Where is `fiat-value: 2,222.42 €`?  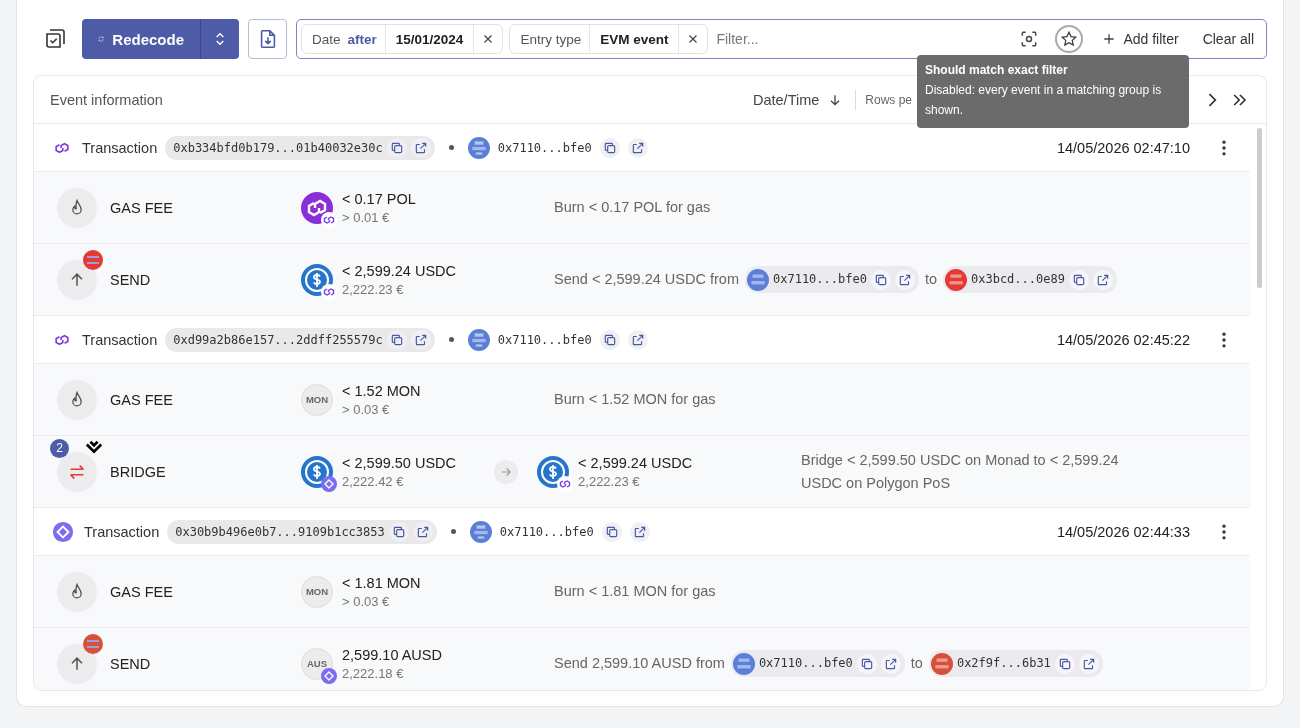 fiat-value: 2,222.42 € is located at coordinates (373, 481).